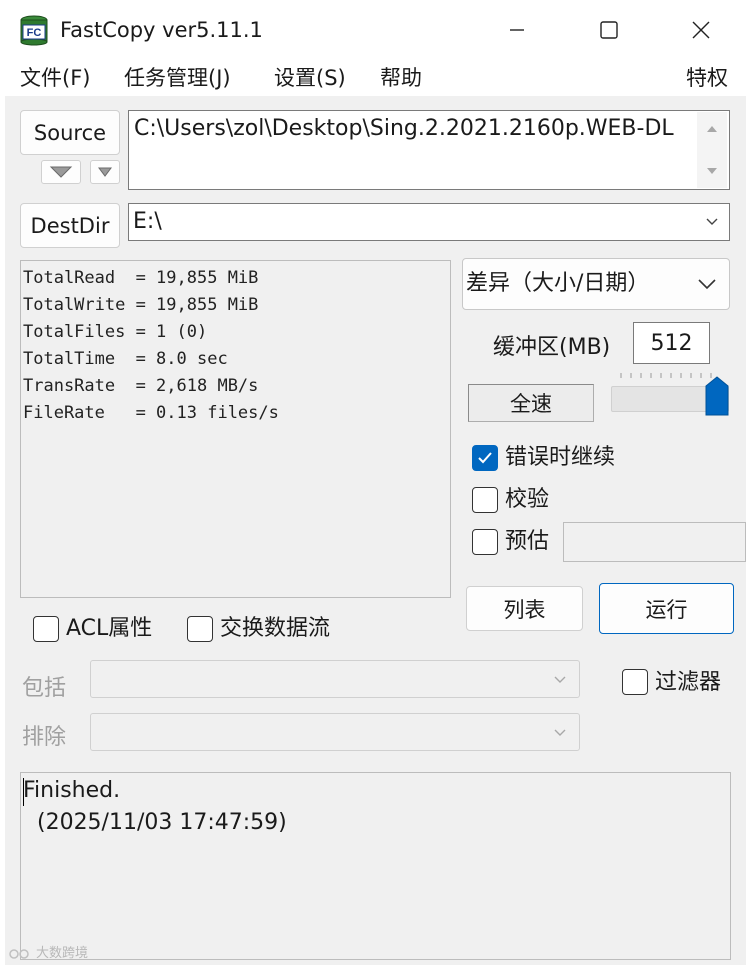 This screenshot has height=970, width=751. Describe the element at coordinates (335, 732) in the screenshot. I see `exclude-filter-combo` at that location.